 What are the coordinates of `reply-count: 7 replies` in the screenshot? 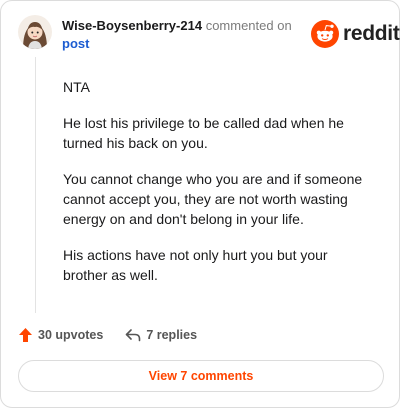 It's located at (172, 335).